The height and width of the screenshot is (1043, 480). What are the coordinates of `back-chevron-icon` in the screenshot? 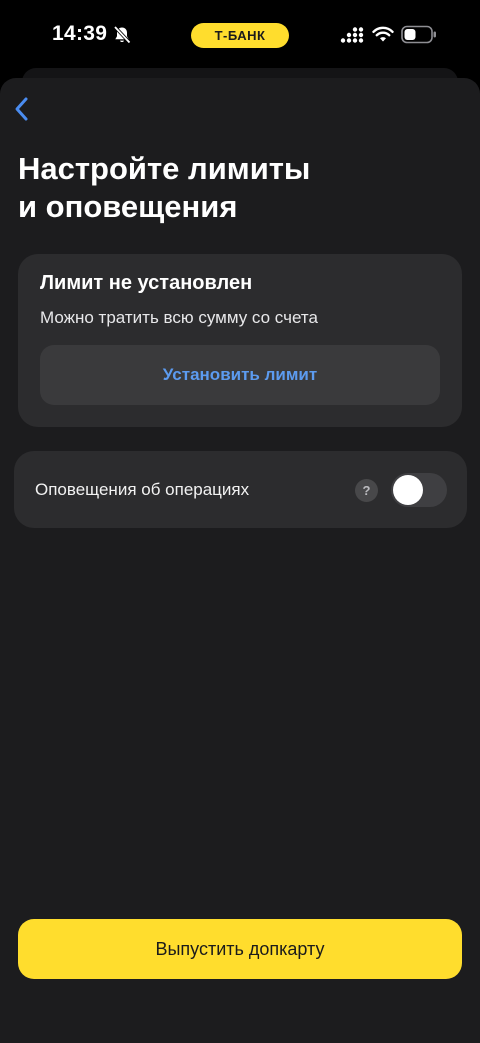 It's located at (22, 109).